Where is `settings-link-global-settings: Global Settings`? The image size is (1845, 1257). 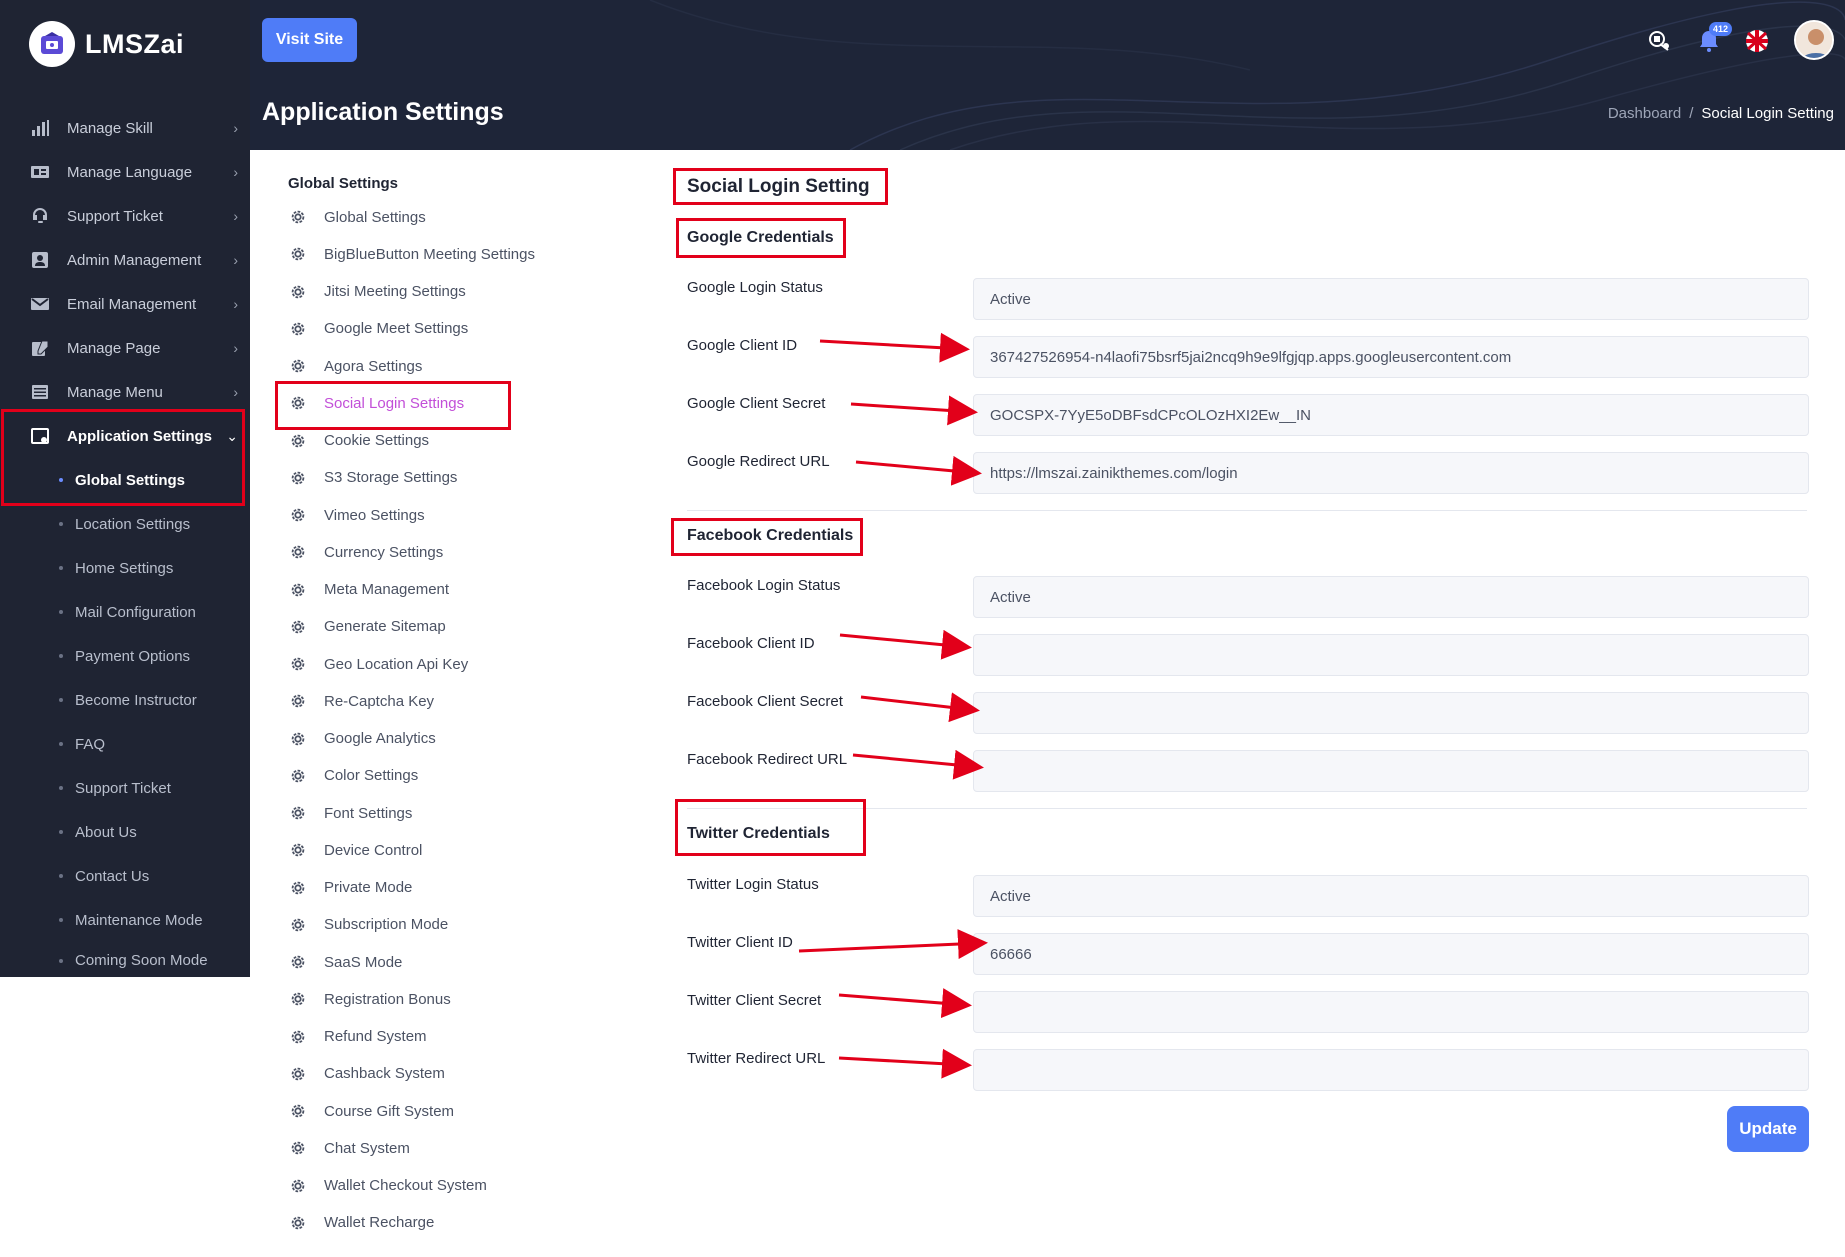
settings-link-global-settings: Global Settings is located at coordinates (449, 217).